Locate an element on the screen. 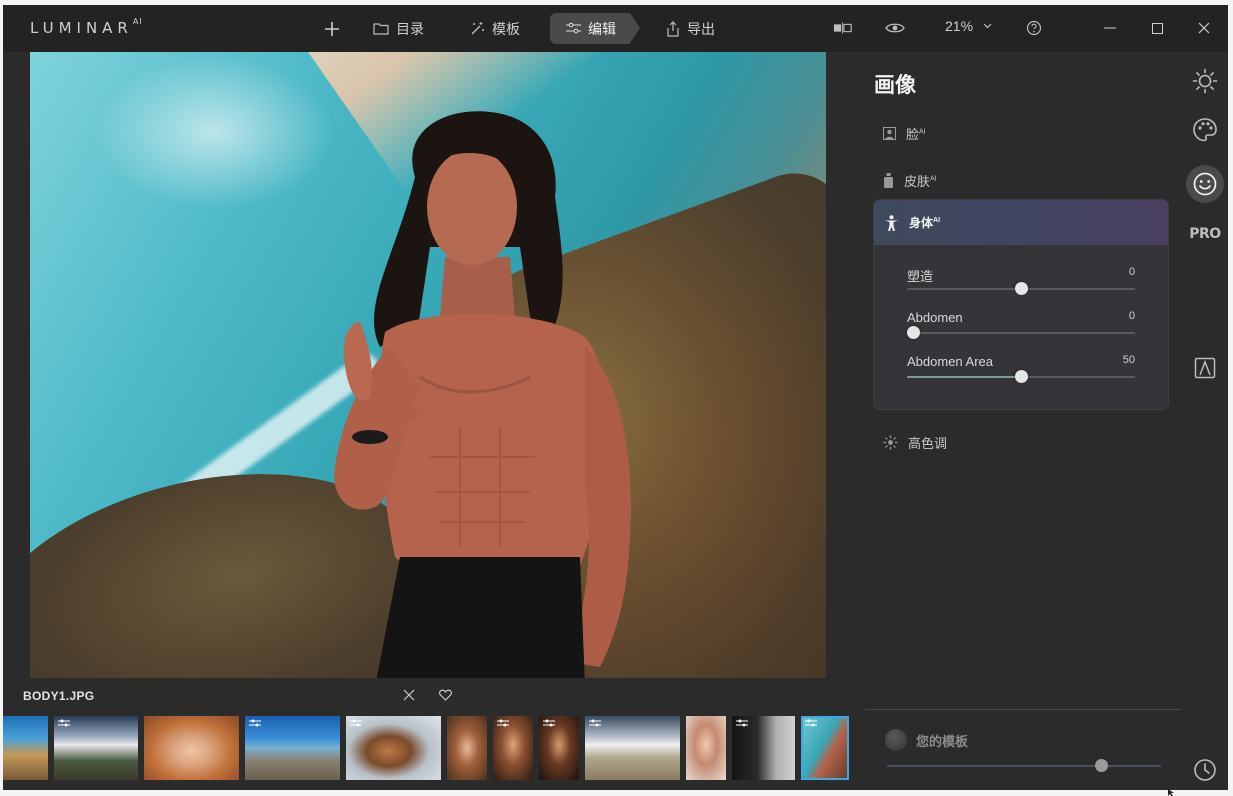 Image resolution: width=1233 pixels, height=796 pixels. tool-body: 身体AI is located at coordinates (1021, 222).